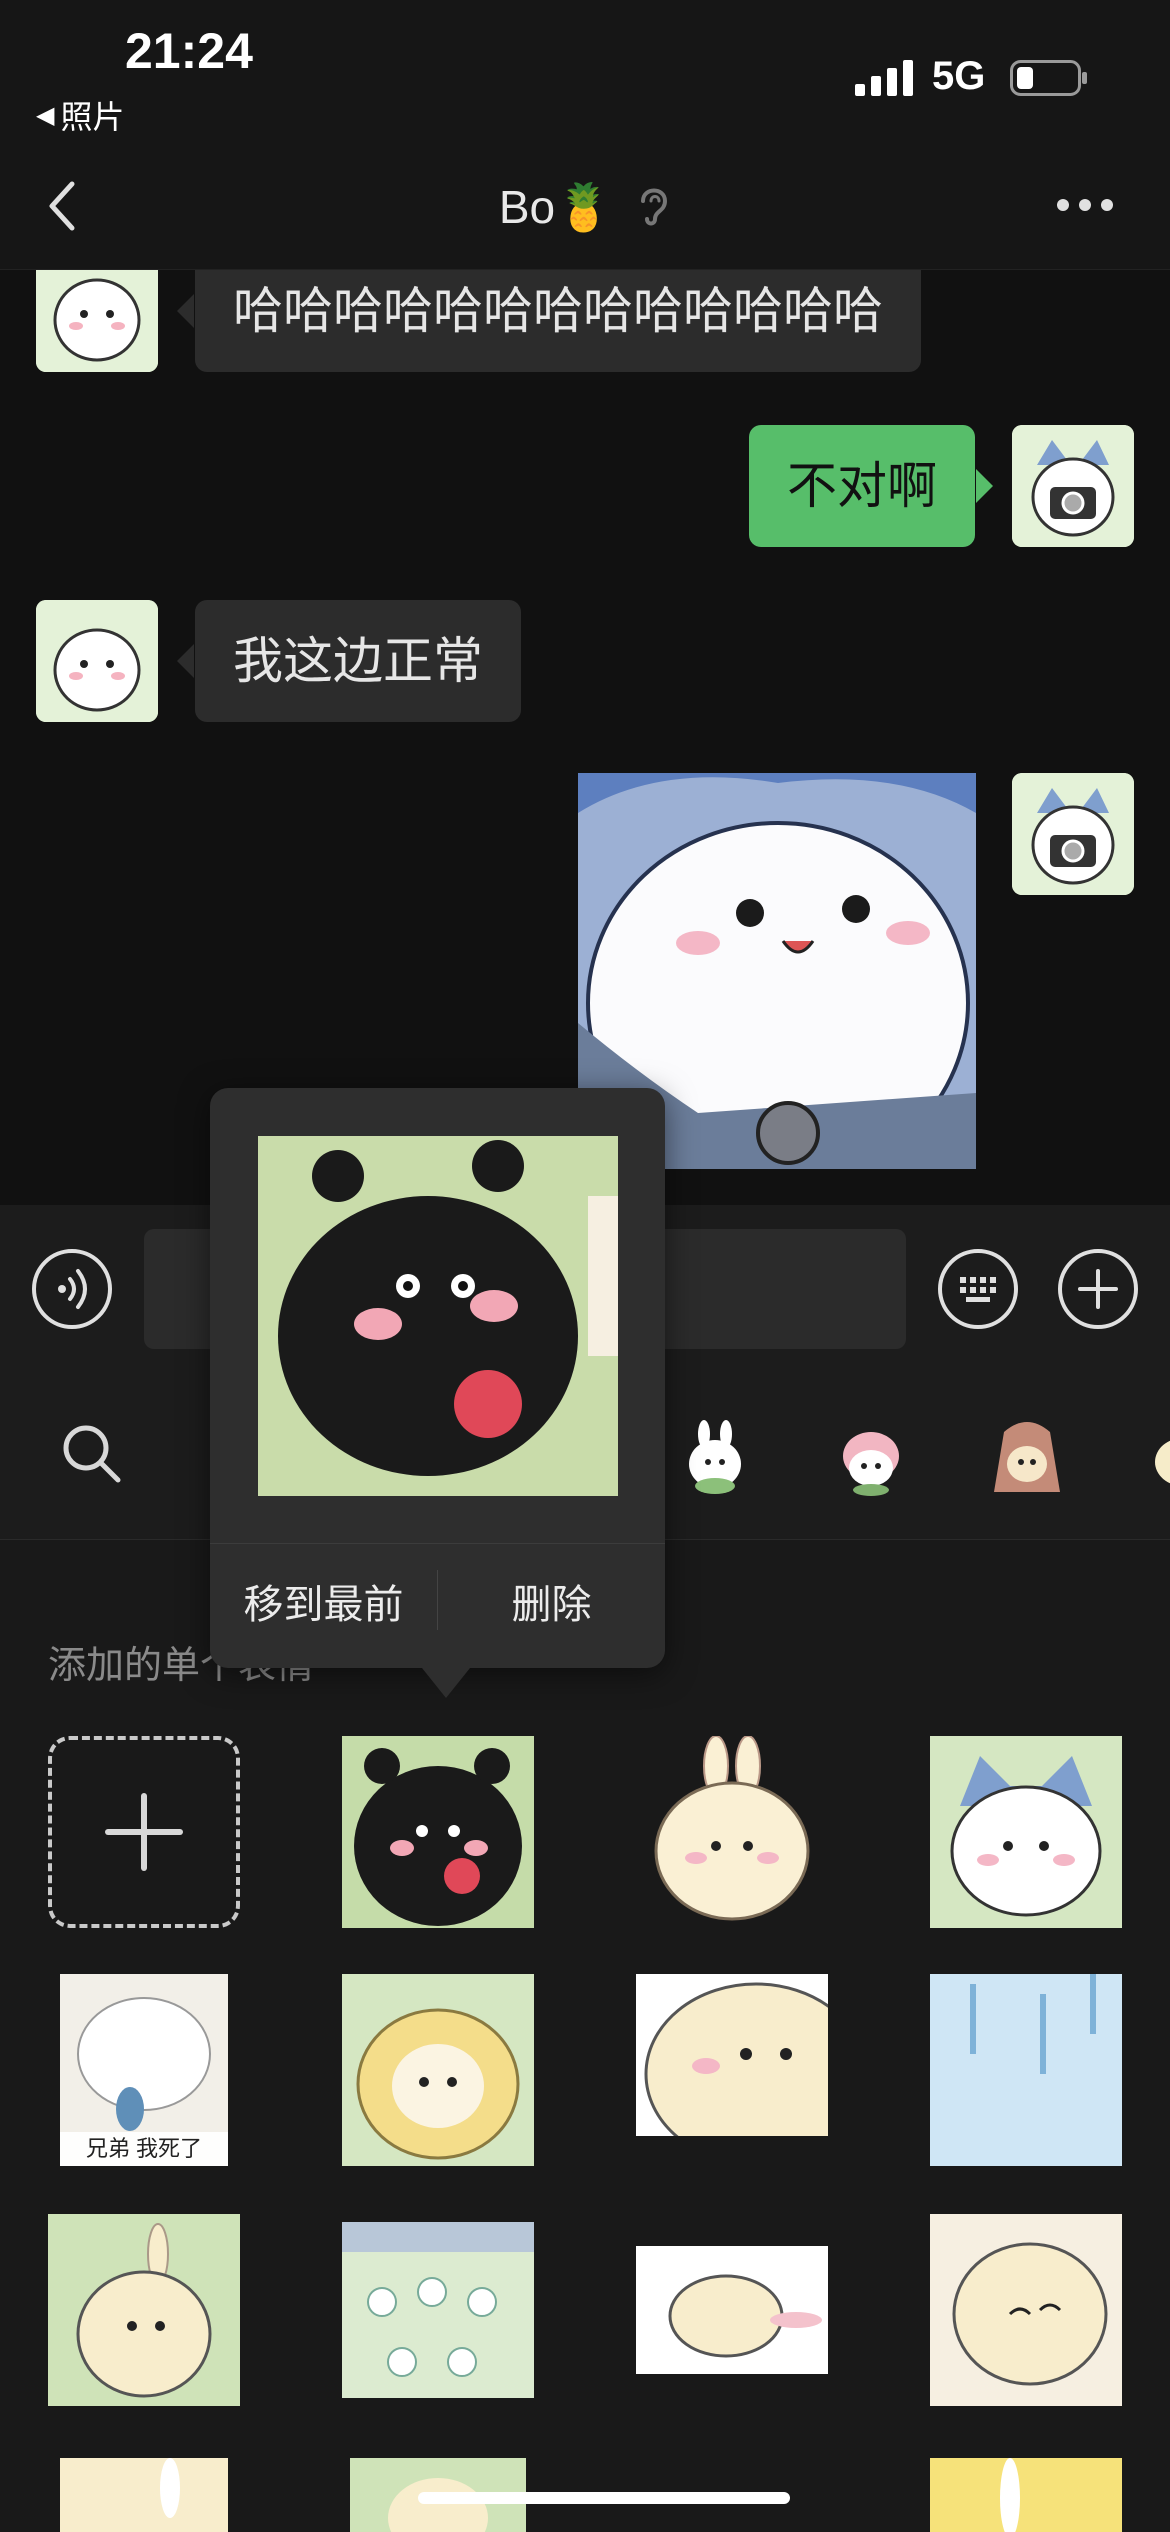 This screenshot has height=2532, width=1170. What do you see at coordinates (1085, 205) in the screenshot?
I see `more-icon` at bounding box center [1085, 205].